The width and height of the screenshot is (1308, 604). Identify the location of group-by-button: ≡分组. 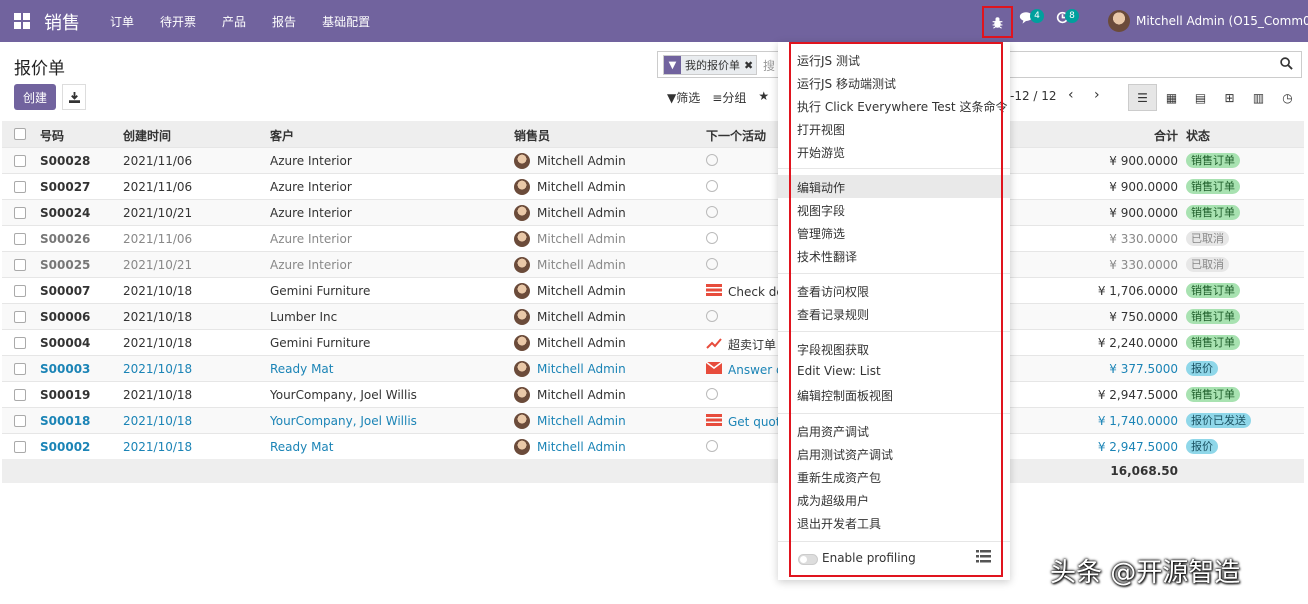
(729, 97).